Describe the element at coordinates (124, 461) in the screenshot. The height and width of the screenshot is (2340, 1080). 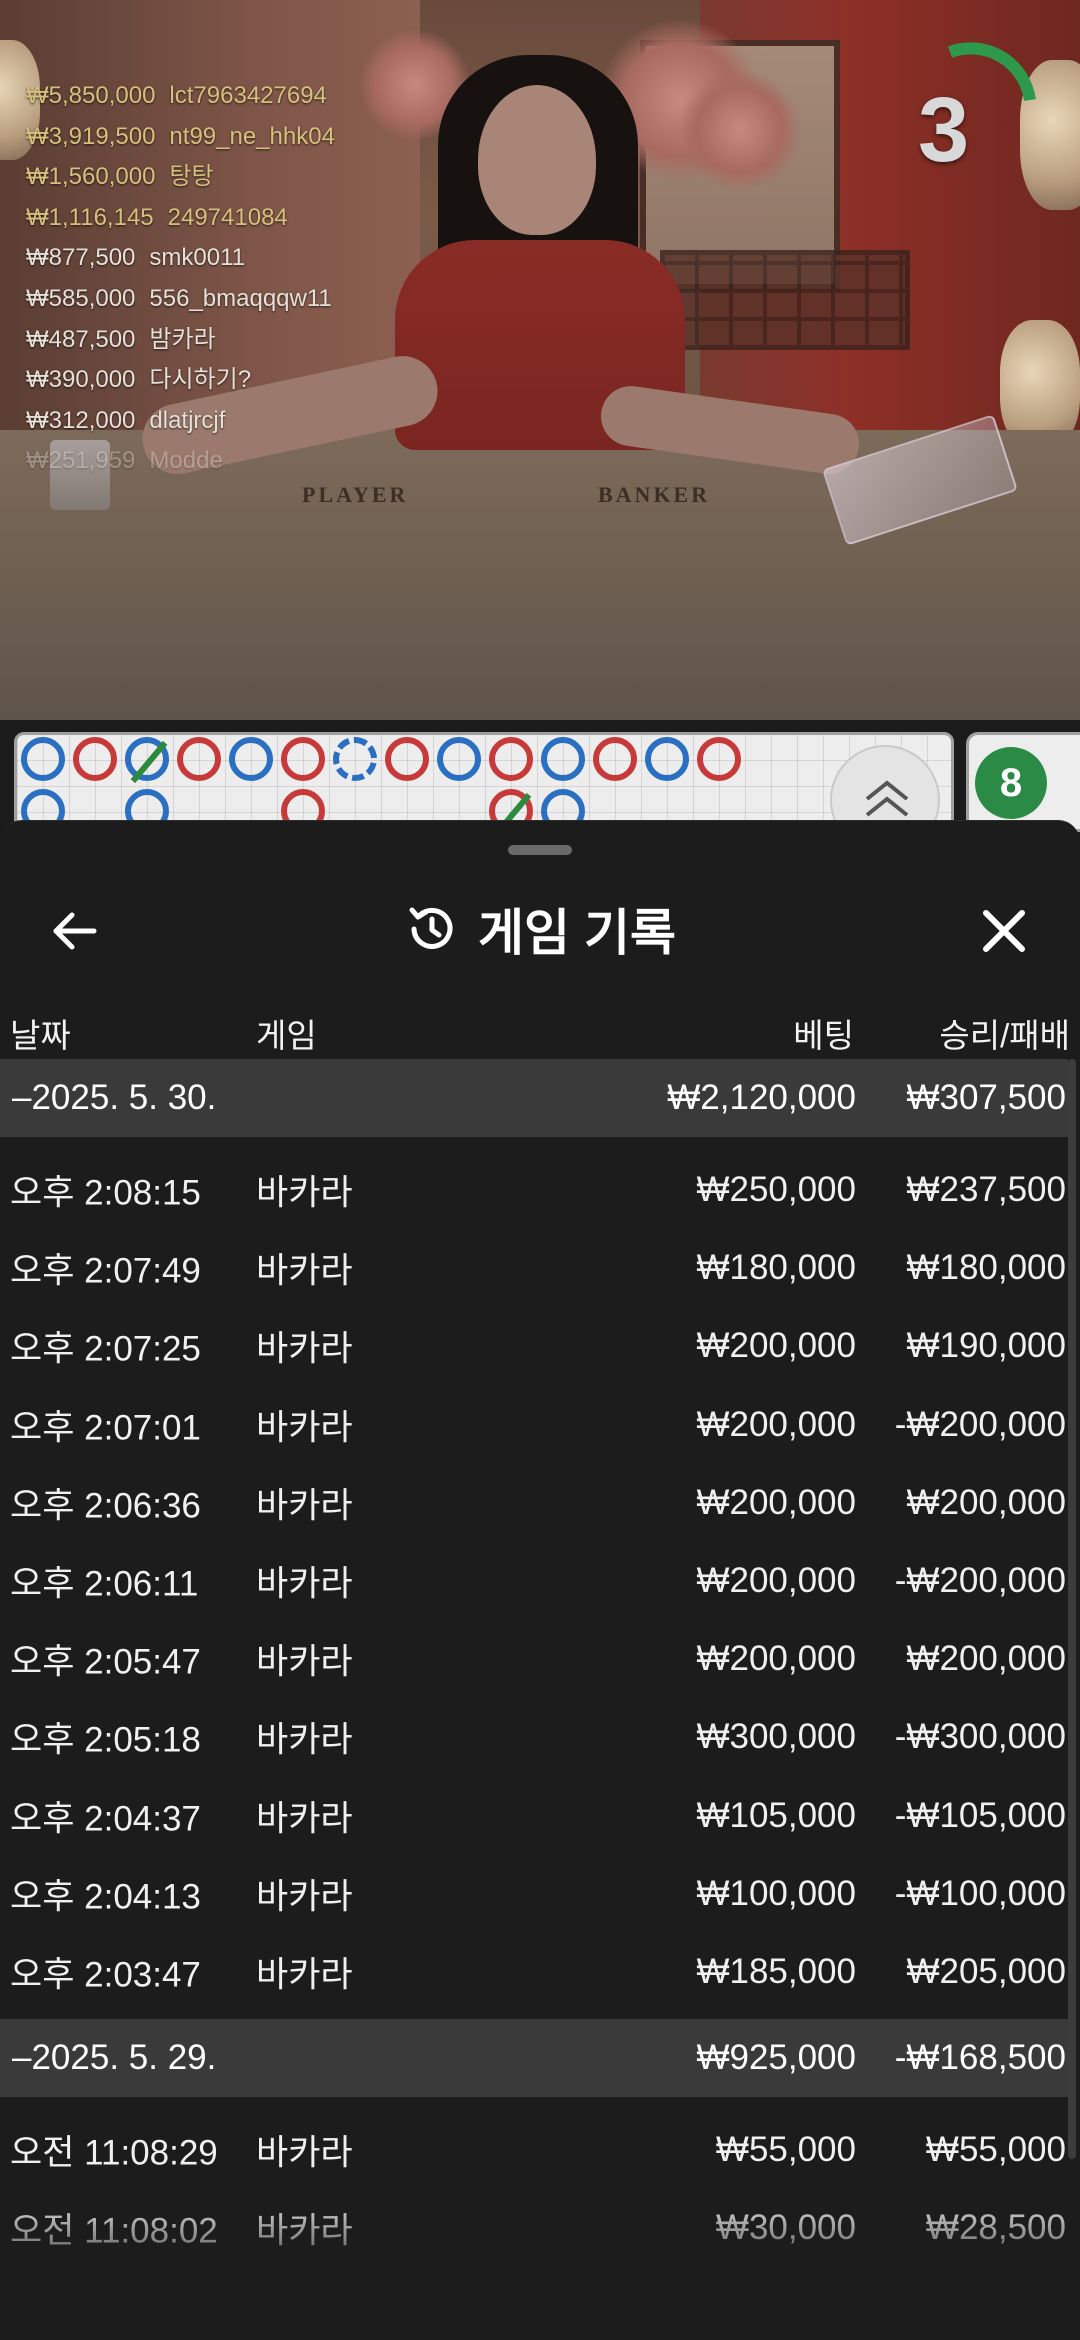
I see `winner-row: ₩251,959 Modde` at that location.